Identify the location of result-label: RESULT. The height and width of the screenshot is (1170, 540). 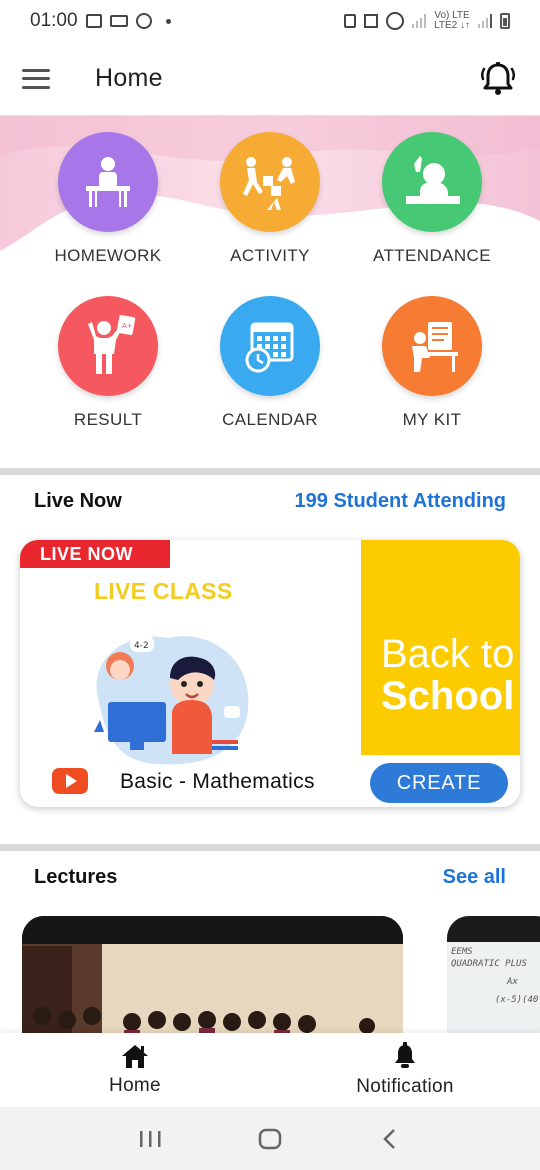
(108, 419).